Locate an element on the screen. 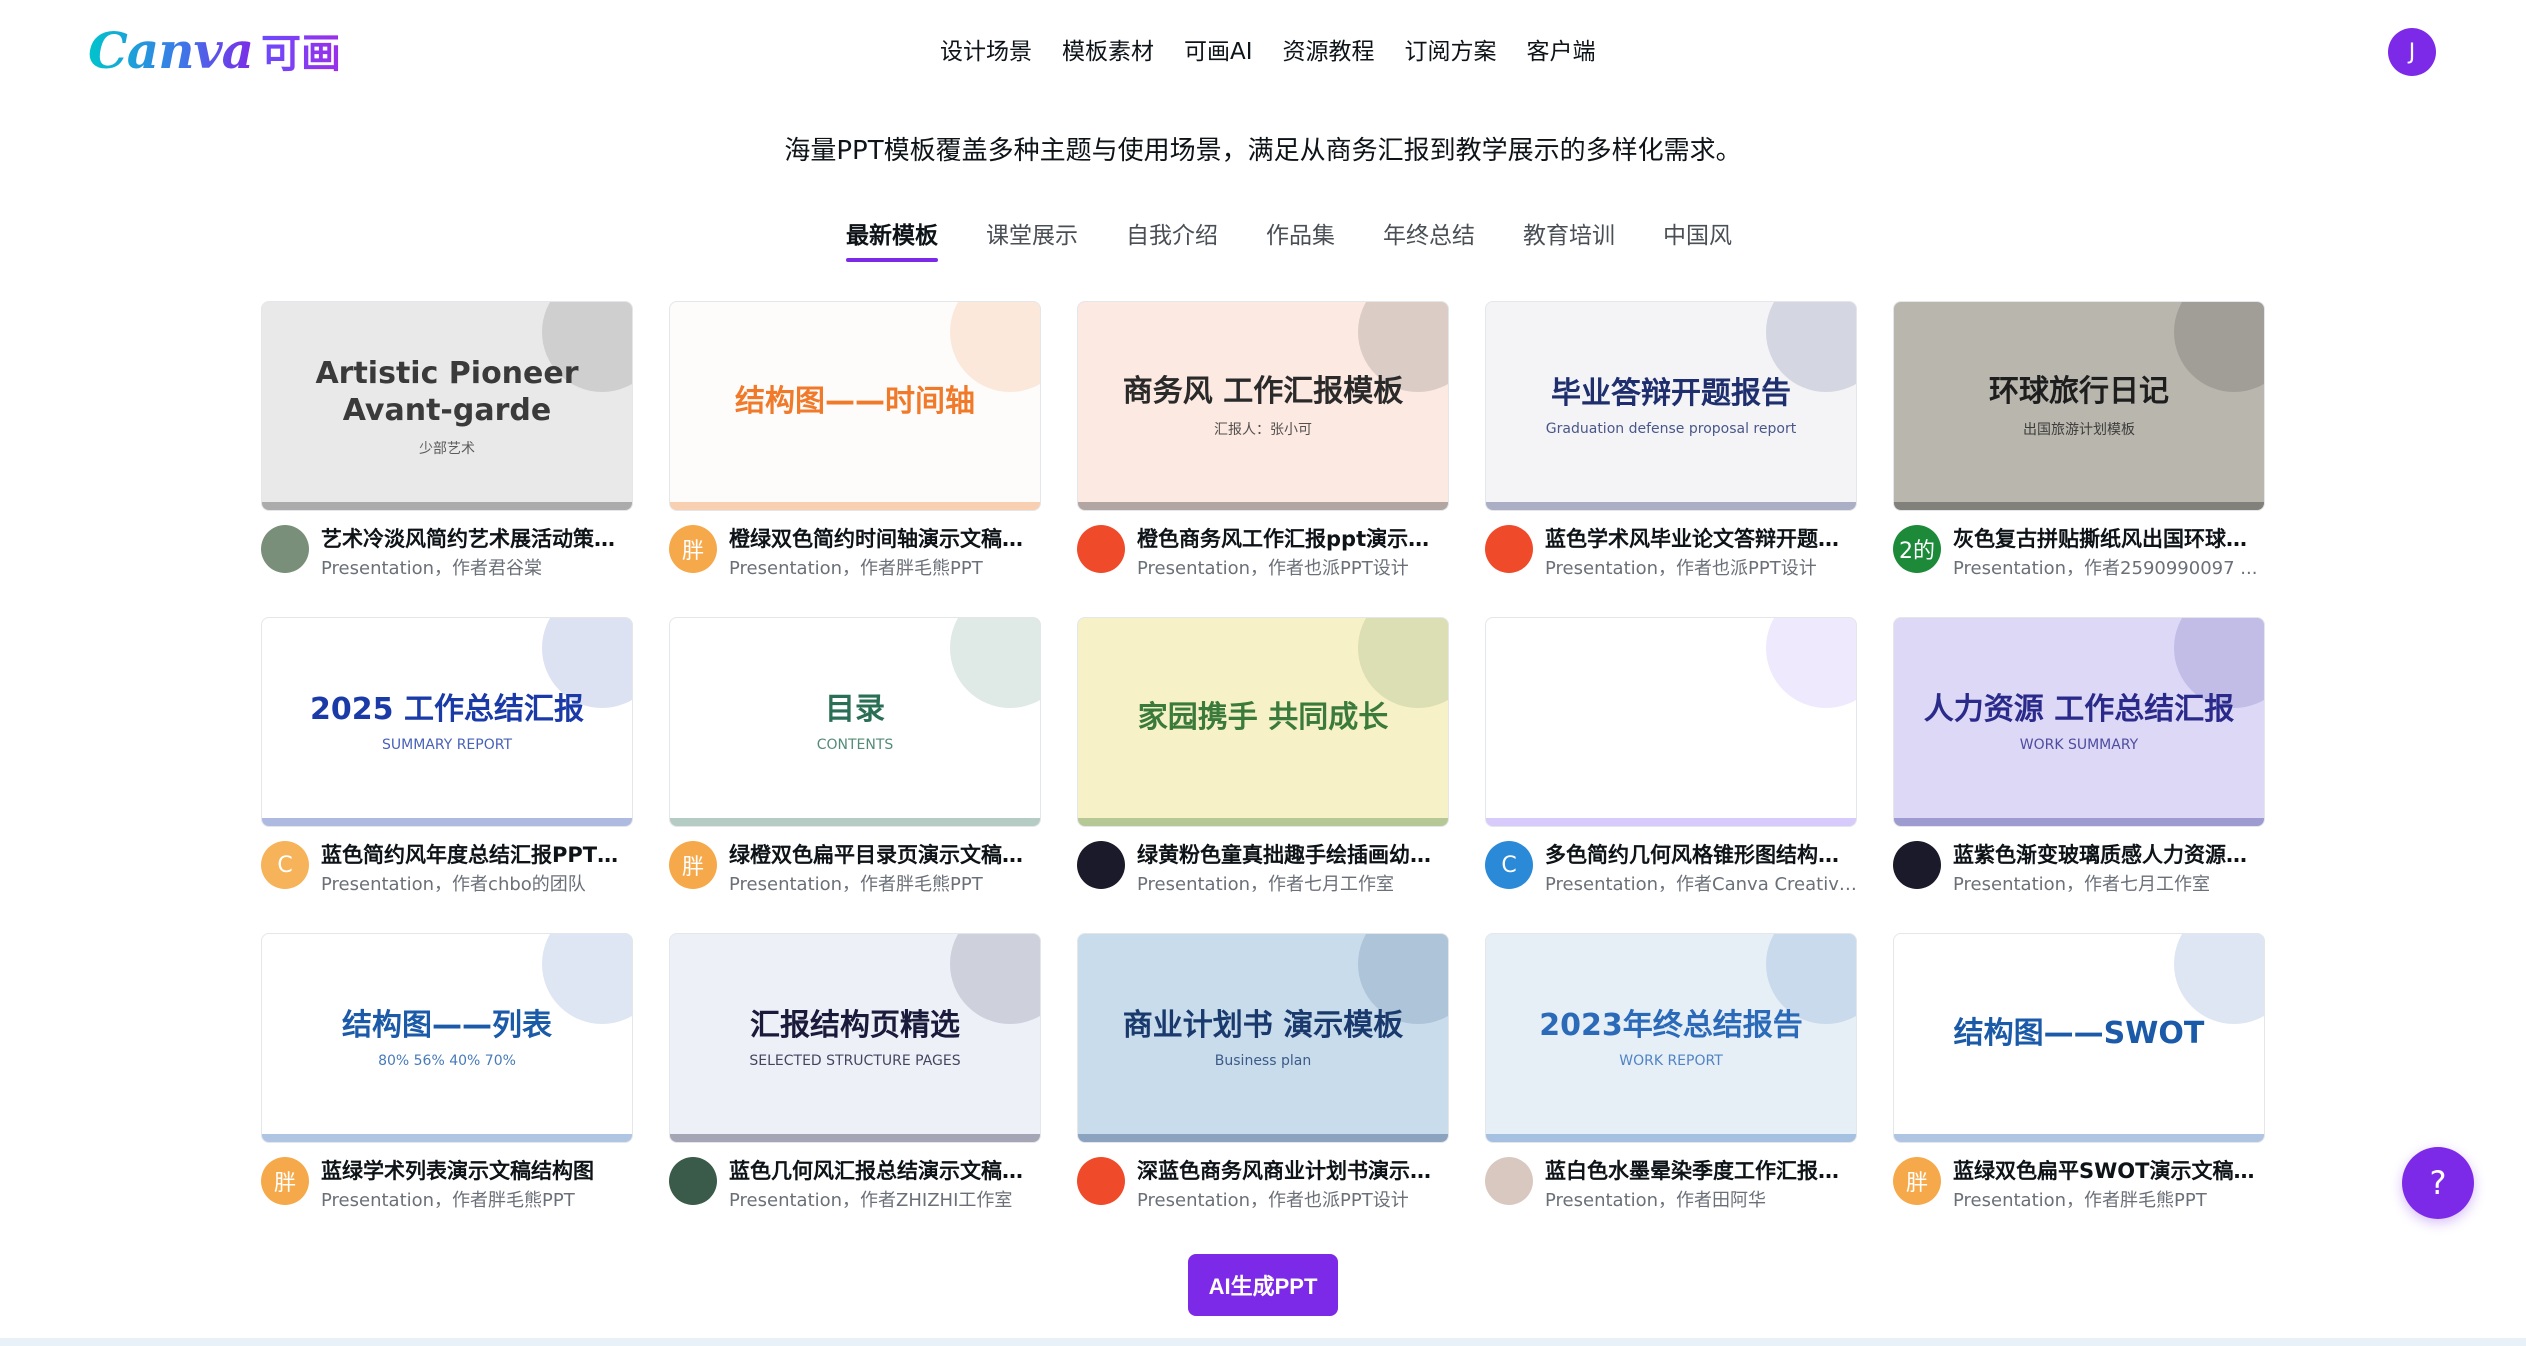 This screenshot has height=1346, width=2526. tab-education: 教育培训 is located at coordinates (1569, 244).